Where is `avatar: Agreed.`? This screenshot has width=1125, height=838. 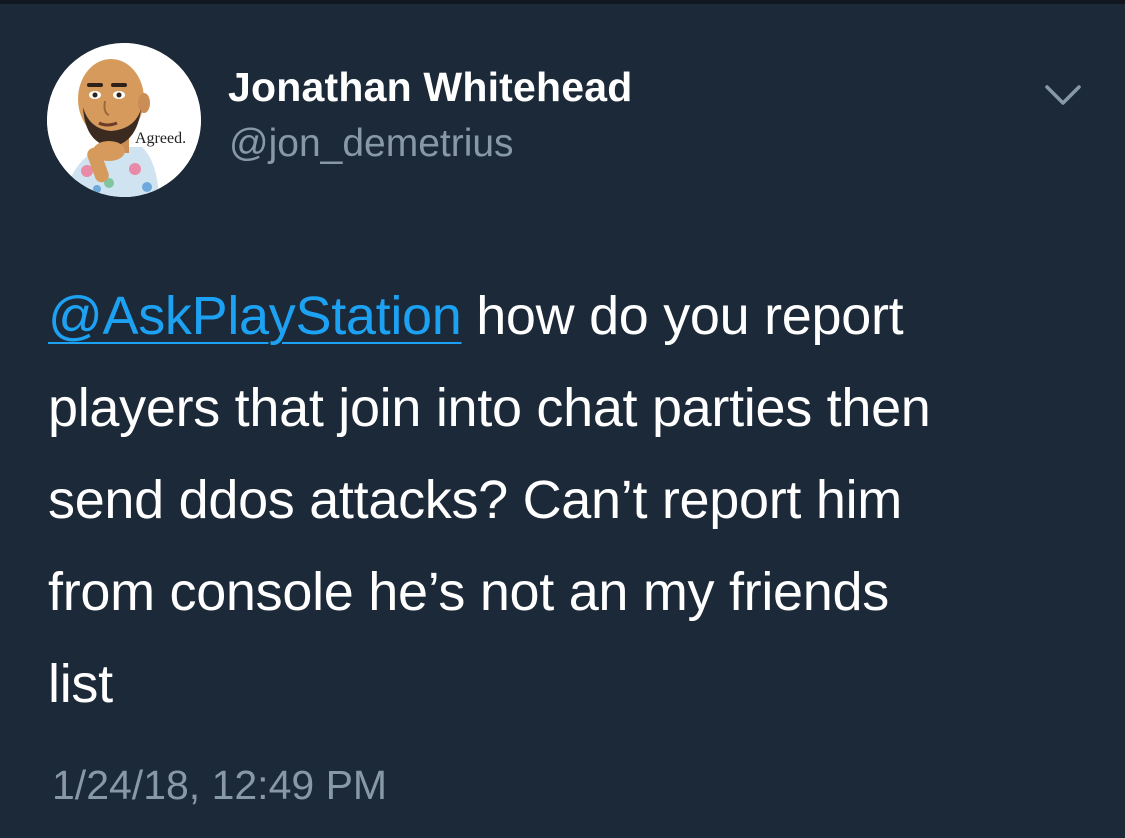 avatar: Agreed. is located at coordinates (124, 120).